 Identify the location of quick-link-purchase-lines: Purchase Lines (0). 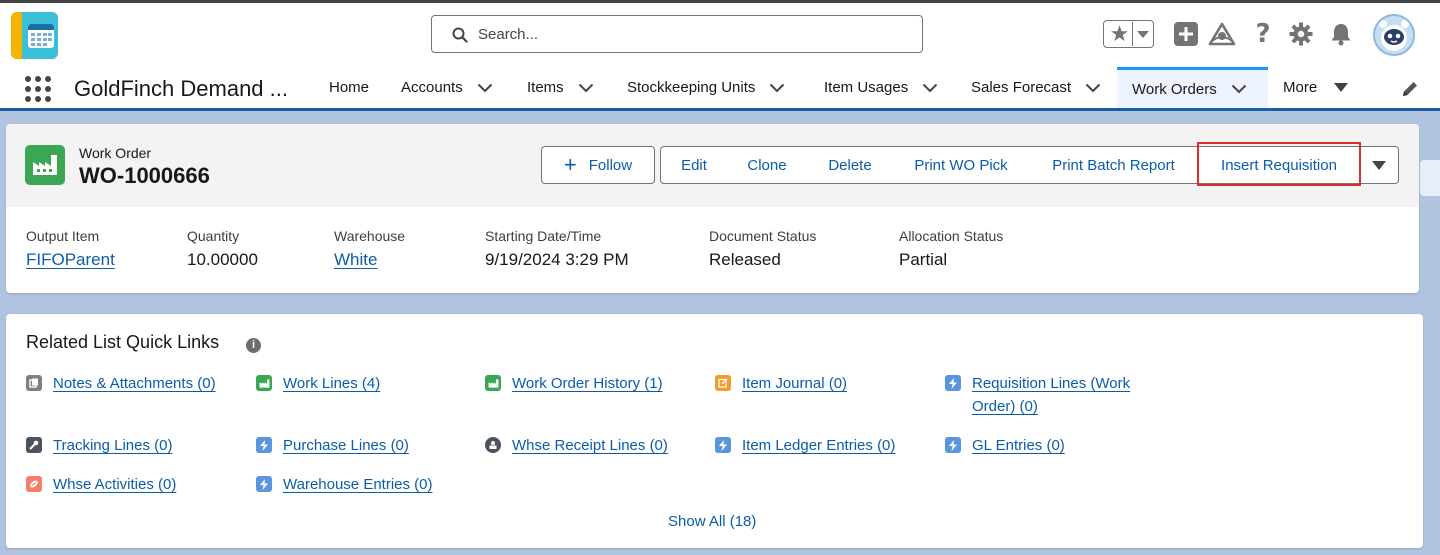
(332, 445).